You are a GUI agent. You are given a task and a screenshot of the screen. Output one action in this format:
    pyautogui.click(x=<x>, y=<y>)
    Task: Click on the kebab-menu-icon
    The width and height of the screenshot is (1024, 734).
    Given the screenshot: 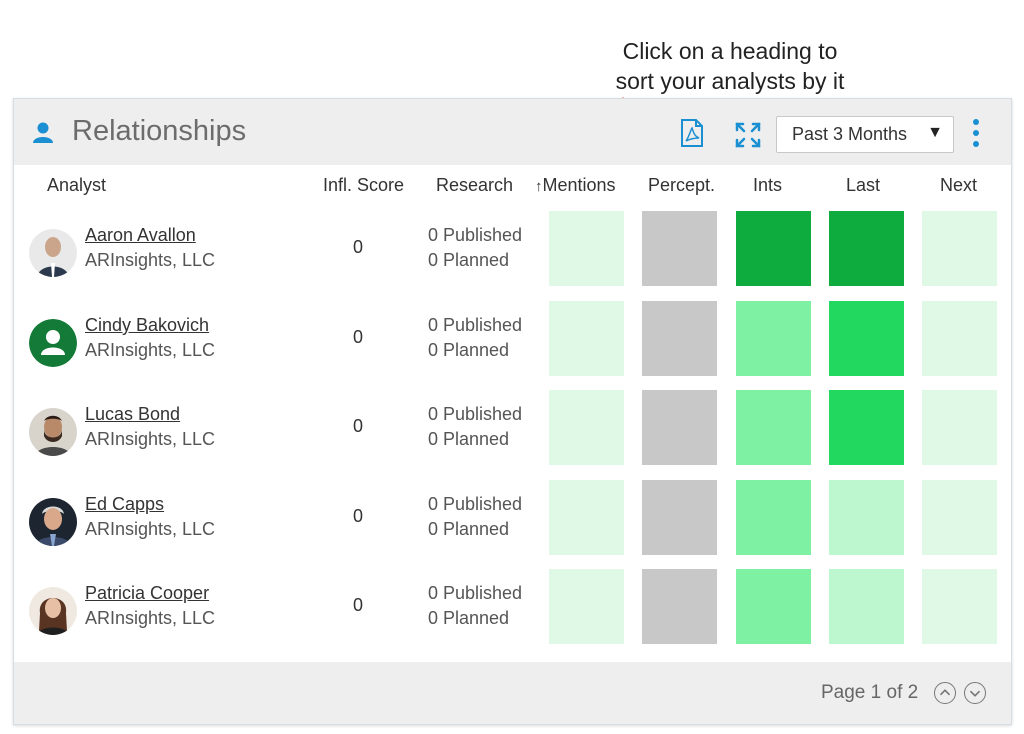 What is the action you would take?
    pyautogui.click(x=976, y=134)
    